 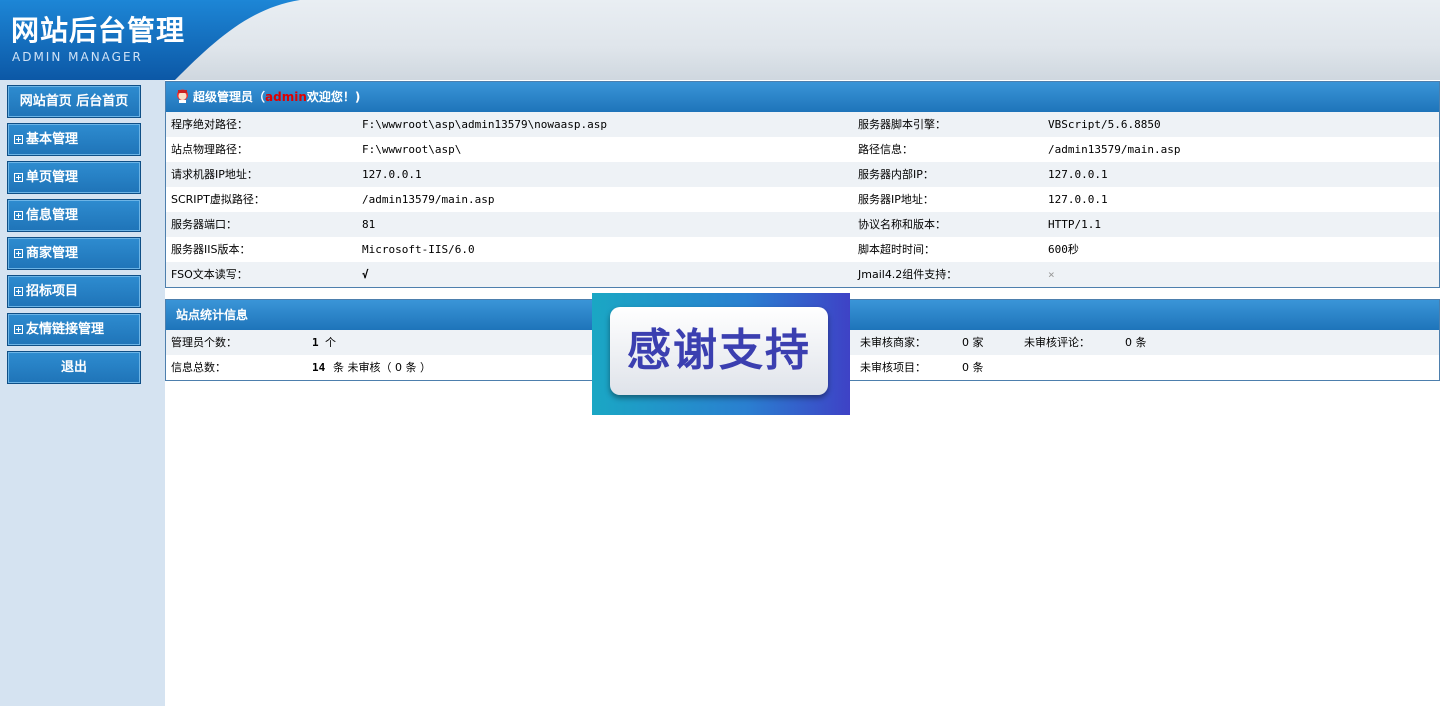 What do you see at coordinates (214, 174) in the screenshot?
I see `info-label: 请求机器IP地址：` at bounding box center [214, 174].